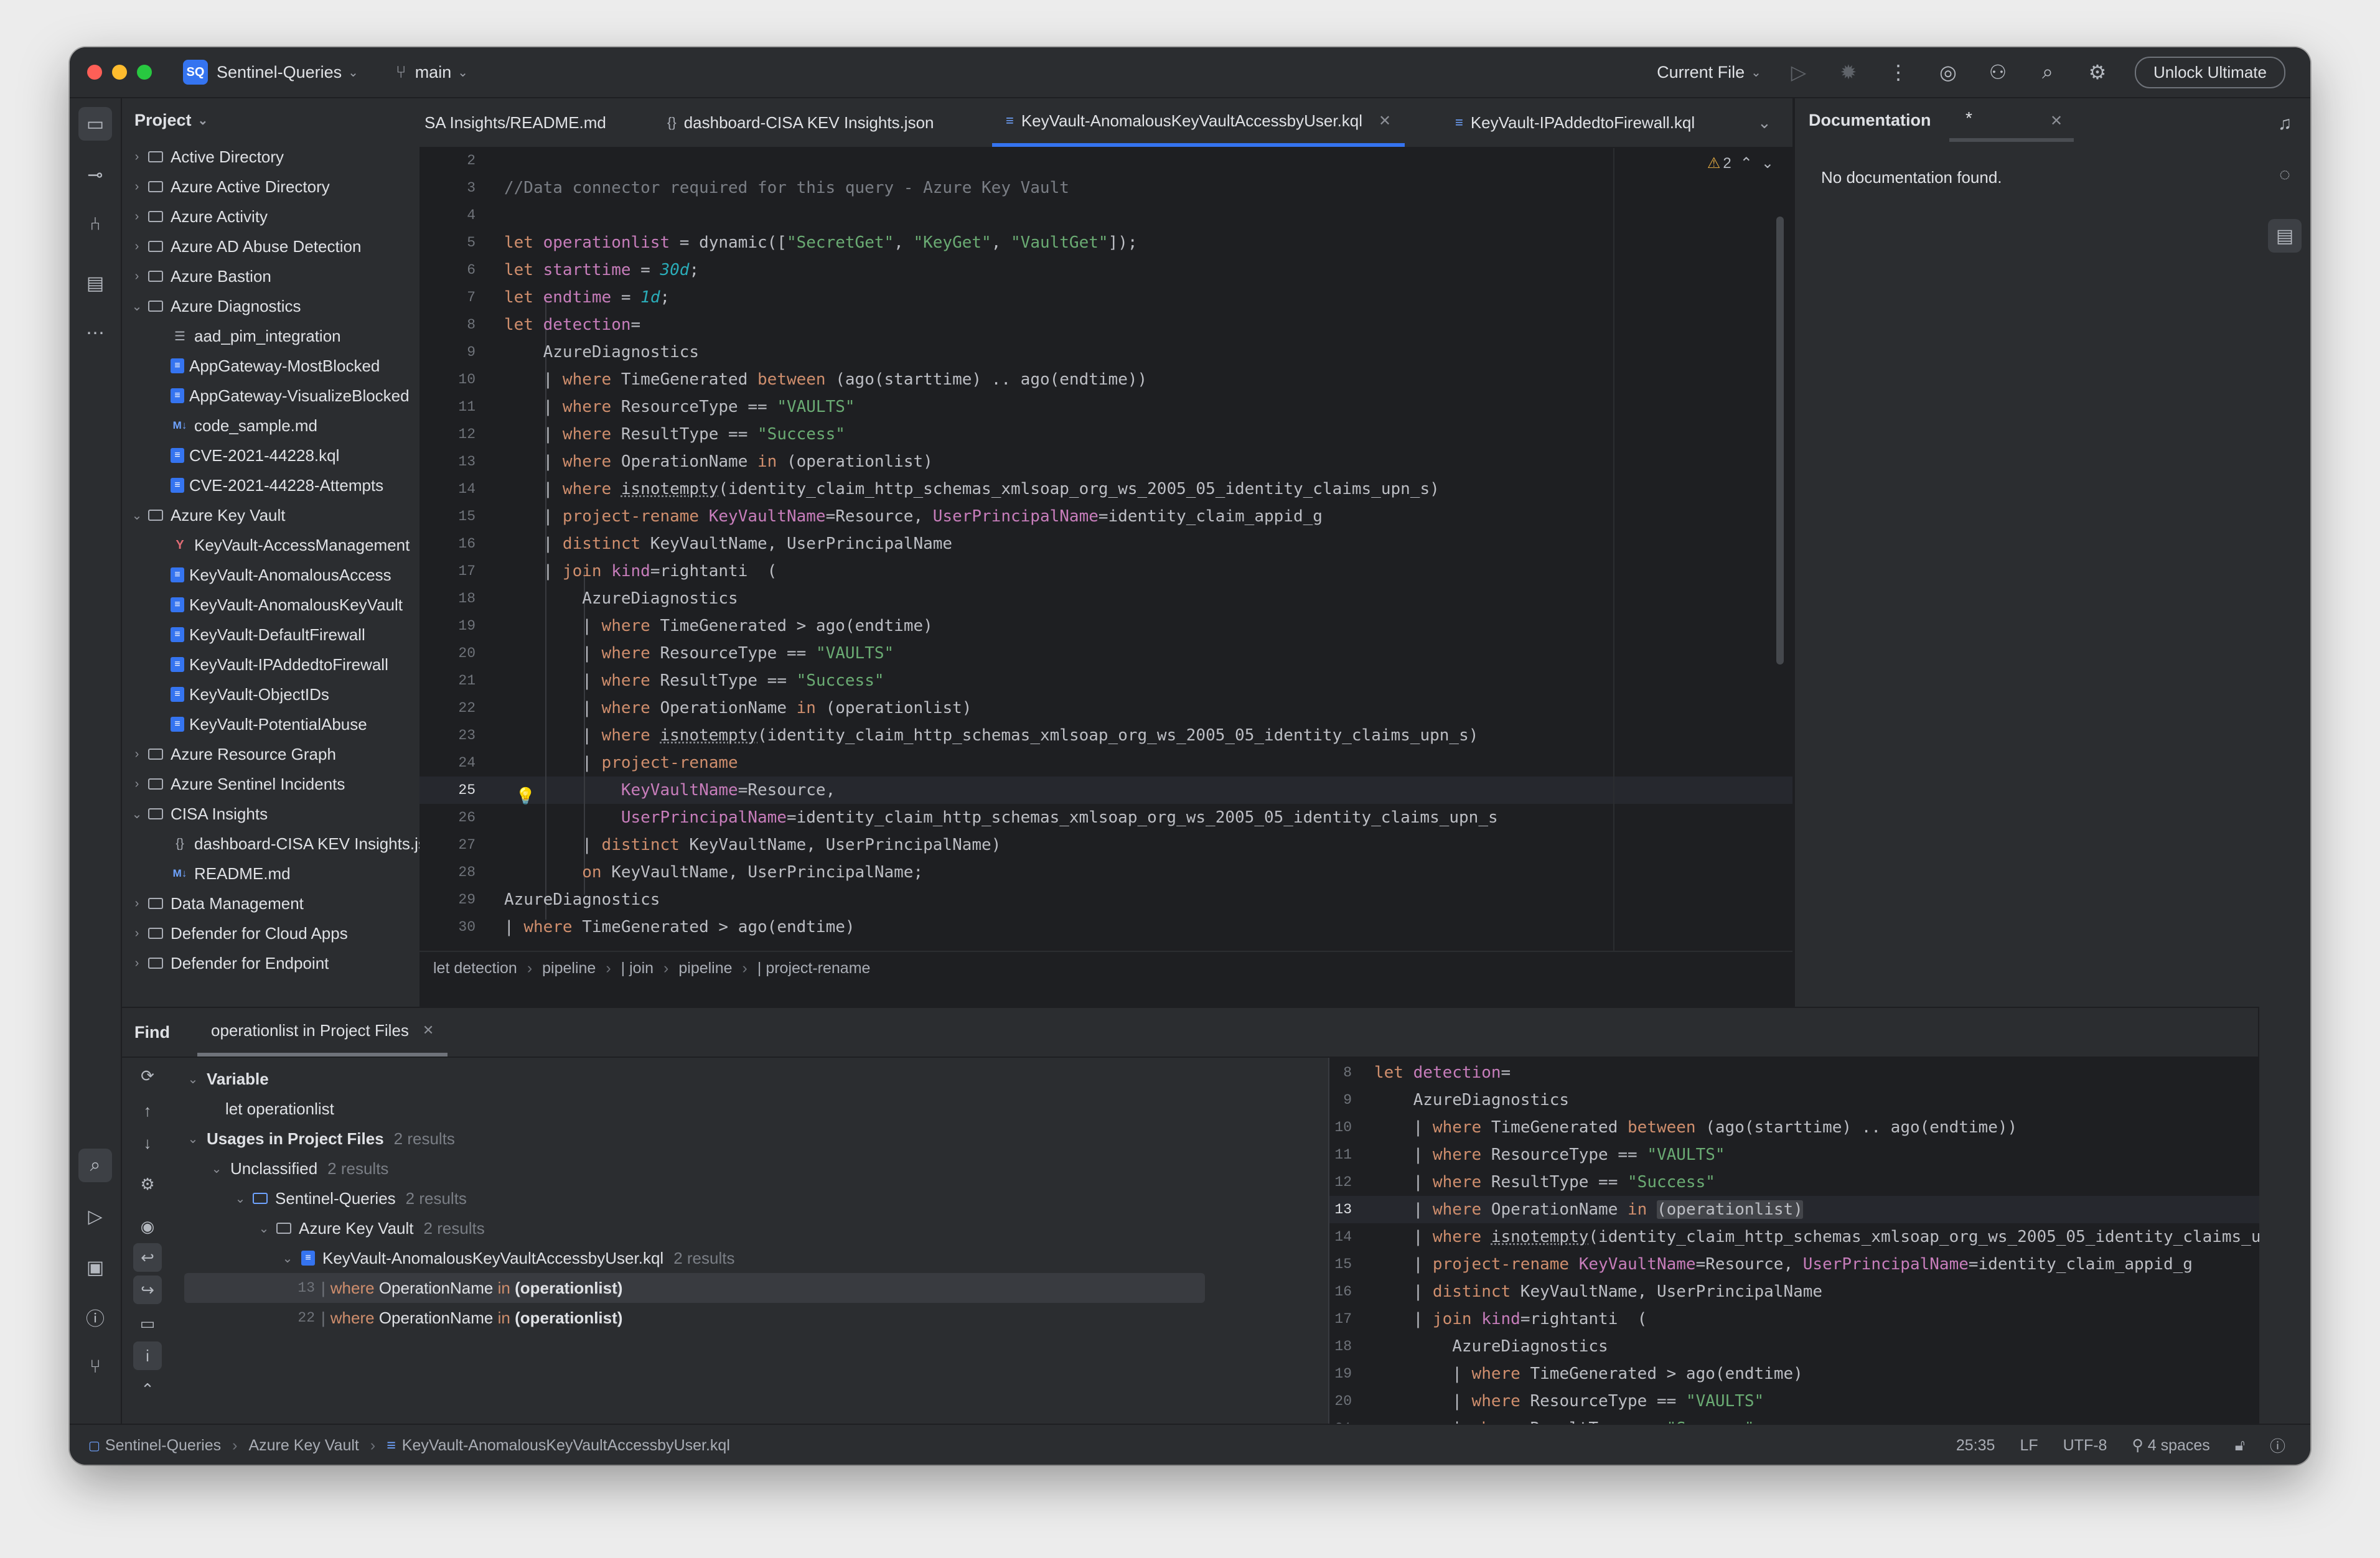 This screenshot has height=1558, width=2380. What do you see at coordinates (2240, 1446) in the screenshot?
I see `unlock-icon: 🔓︎` at bounding box center [2240, 1446].